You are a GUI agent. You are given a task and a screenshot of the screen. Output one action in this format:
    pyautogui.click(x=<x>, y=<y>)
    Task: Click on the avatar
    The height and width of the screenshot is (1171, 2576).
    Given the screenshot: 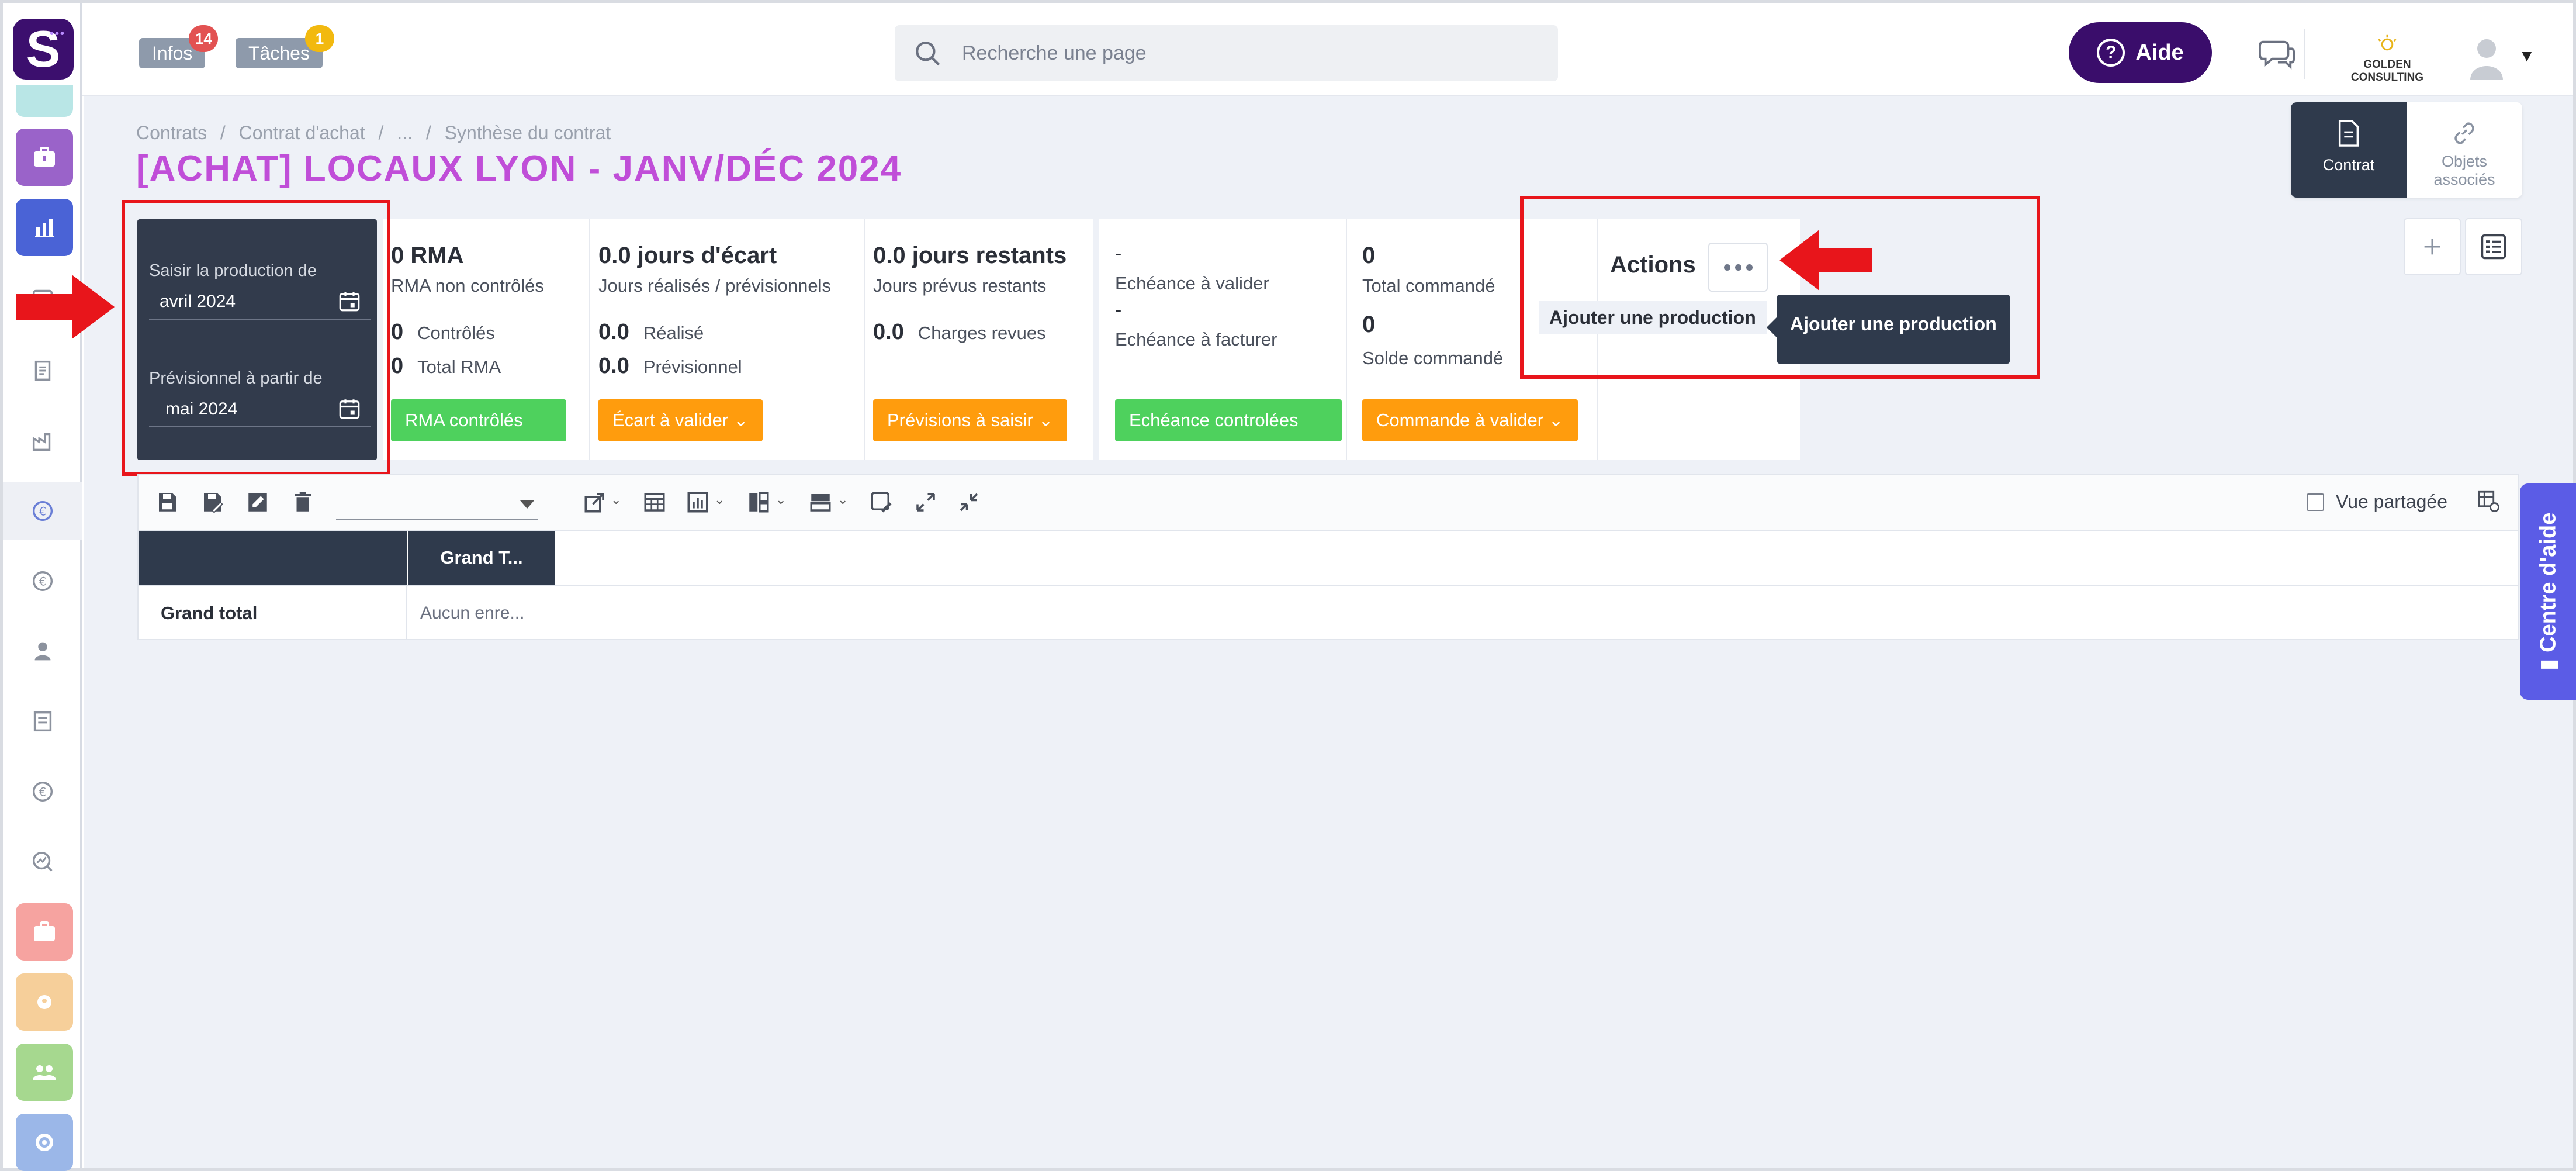 What is the action you would take?
    pyautogui.click(x=2487, y=56)
    